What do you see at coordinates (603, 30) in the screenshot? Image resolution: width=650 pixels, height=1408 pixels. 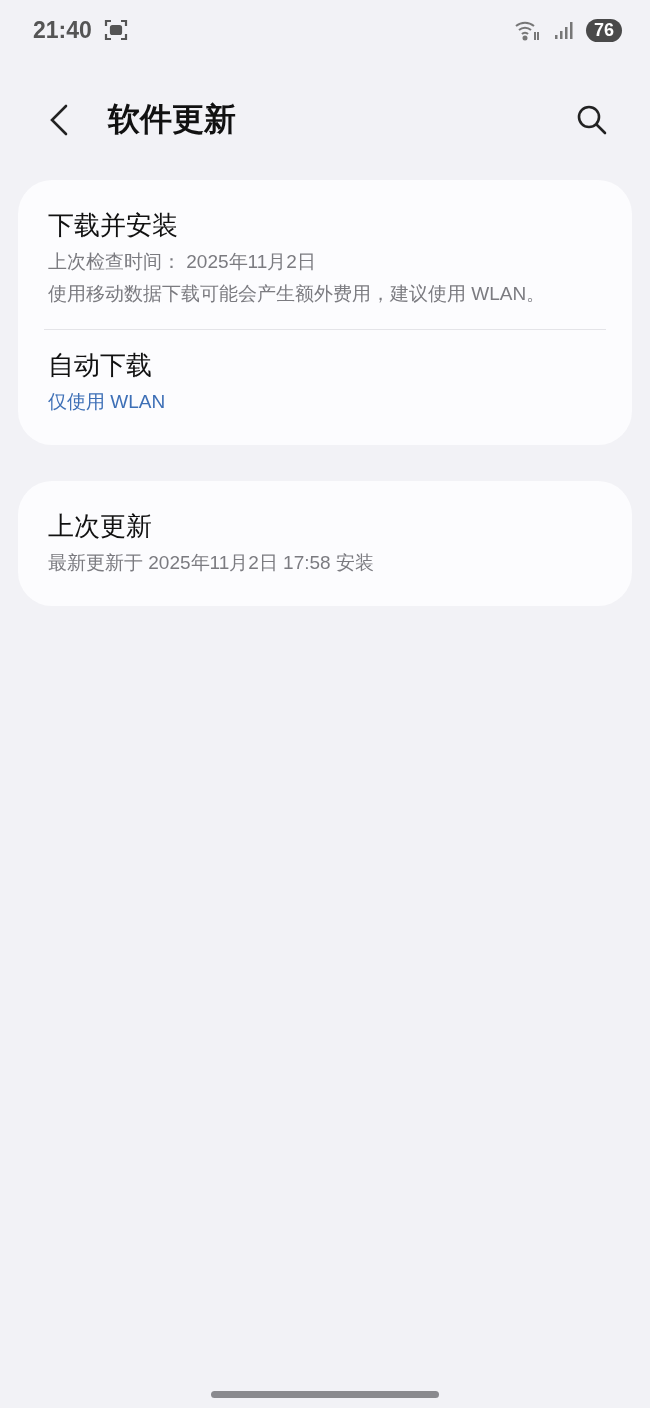 I see `battery-level: 76` at bounding box center [603, 30].